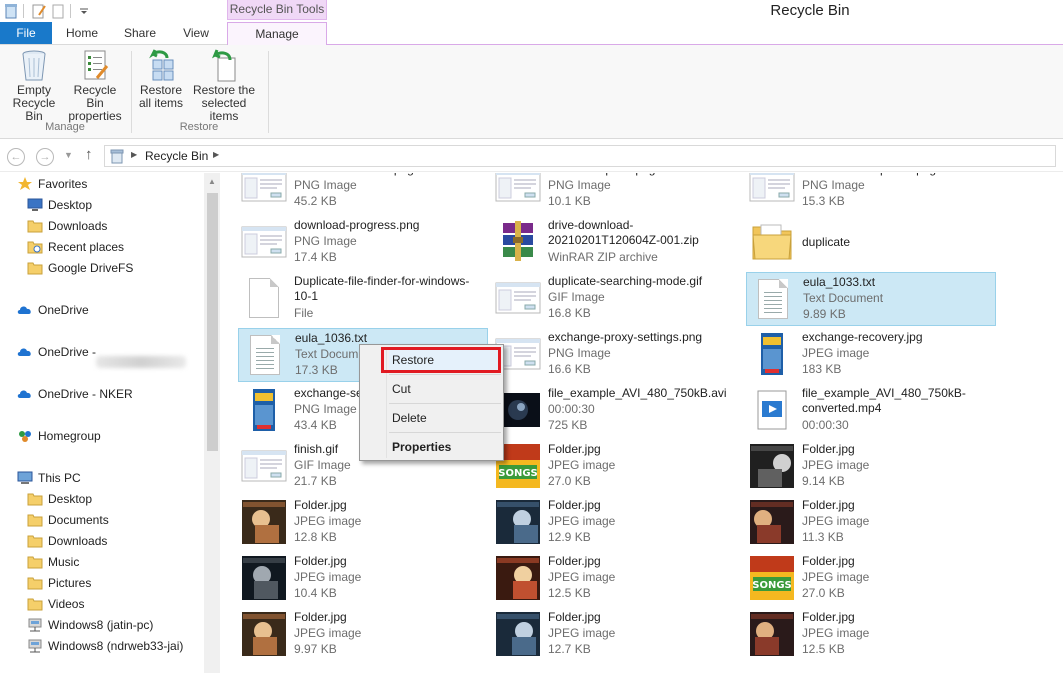 This screenshot has width=1063, height=673. I want to click on file-type: WinRAR ZIP archive, so click(603, 257).